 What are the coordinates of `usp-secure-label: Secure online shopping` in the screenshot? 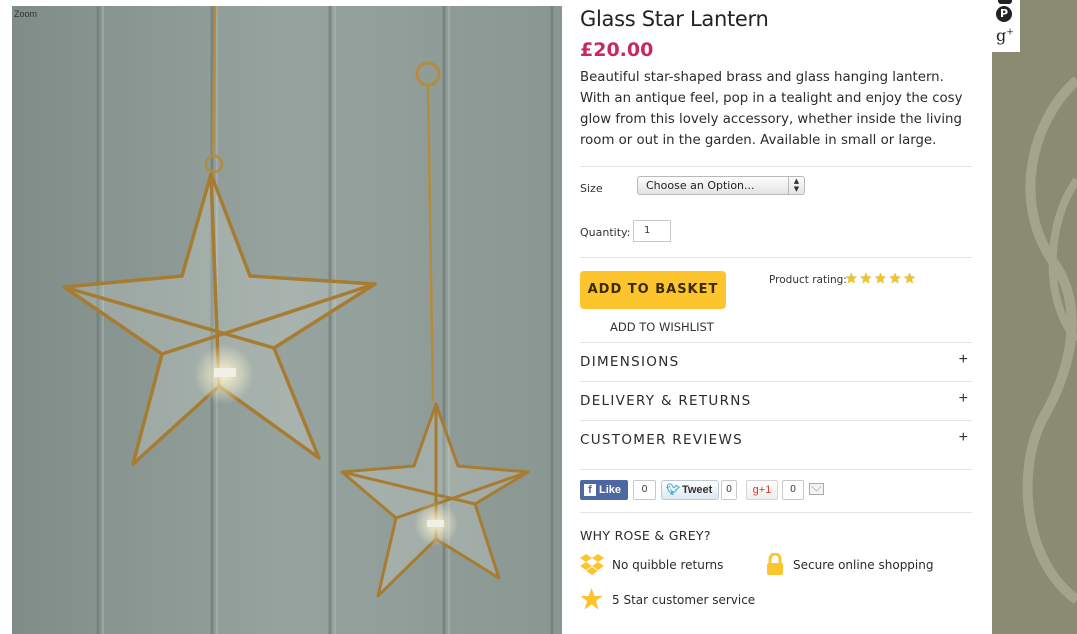 It's located at (863, 565).